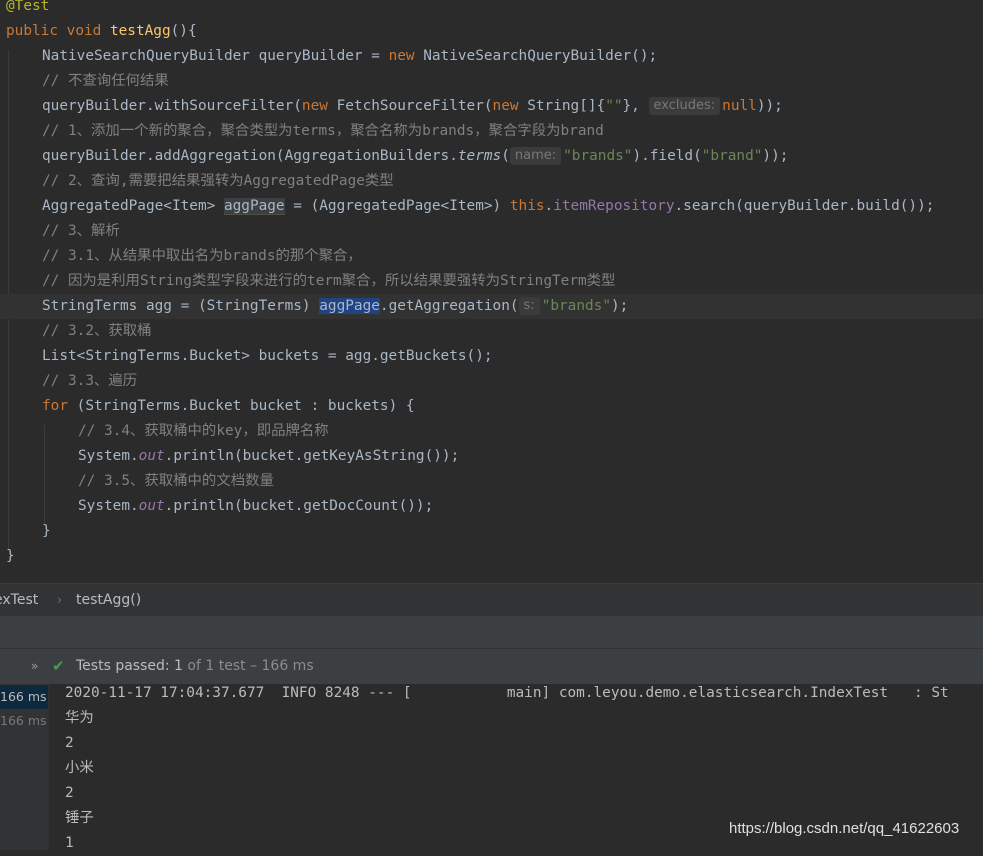 This screenshot has height=856, width=983. Describe the element at coordinates (479, 156) in the screenshot. I see `method-terms: terms` at that location.